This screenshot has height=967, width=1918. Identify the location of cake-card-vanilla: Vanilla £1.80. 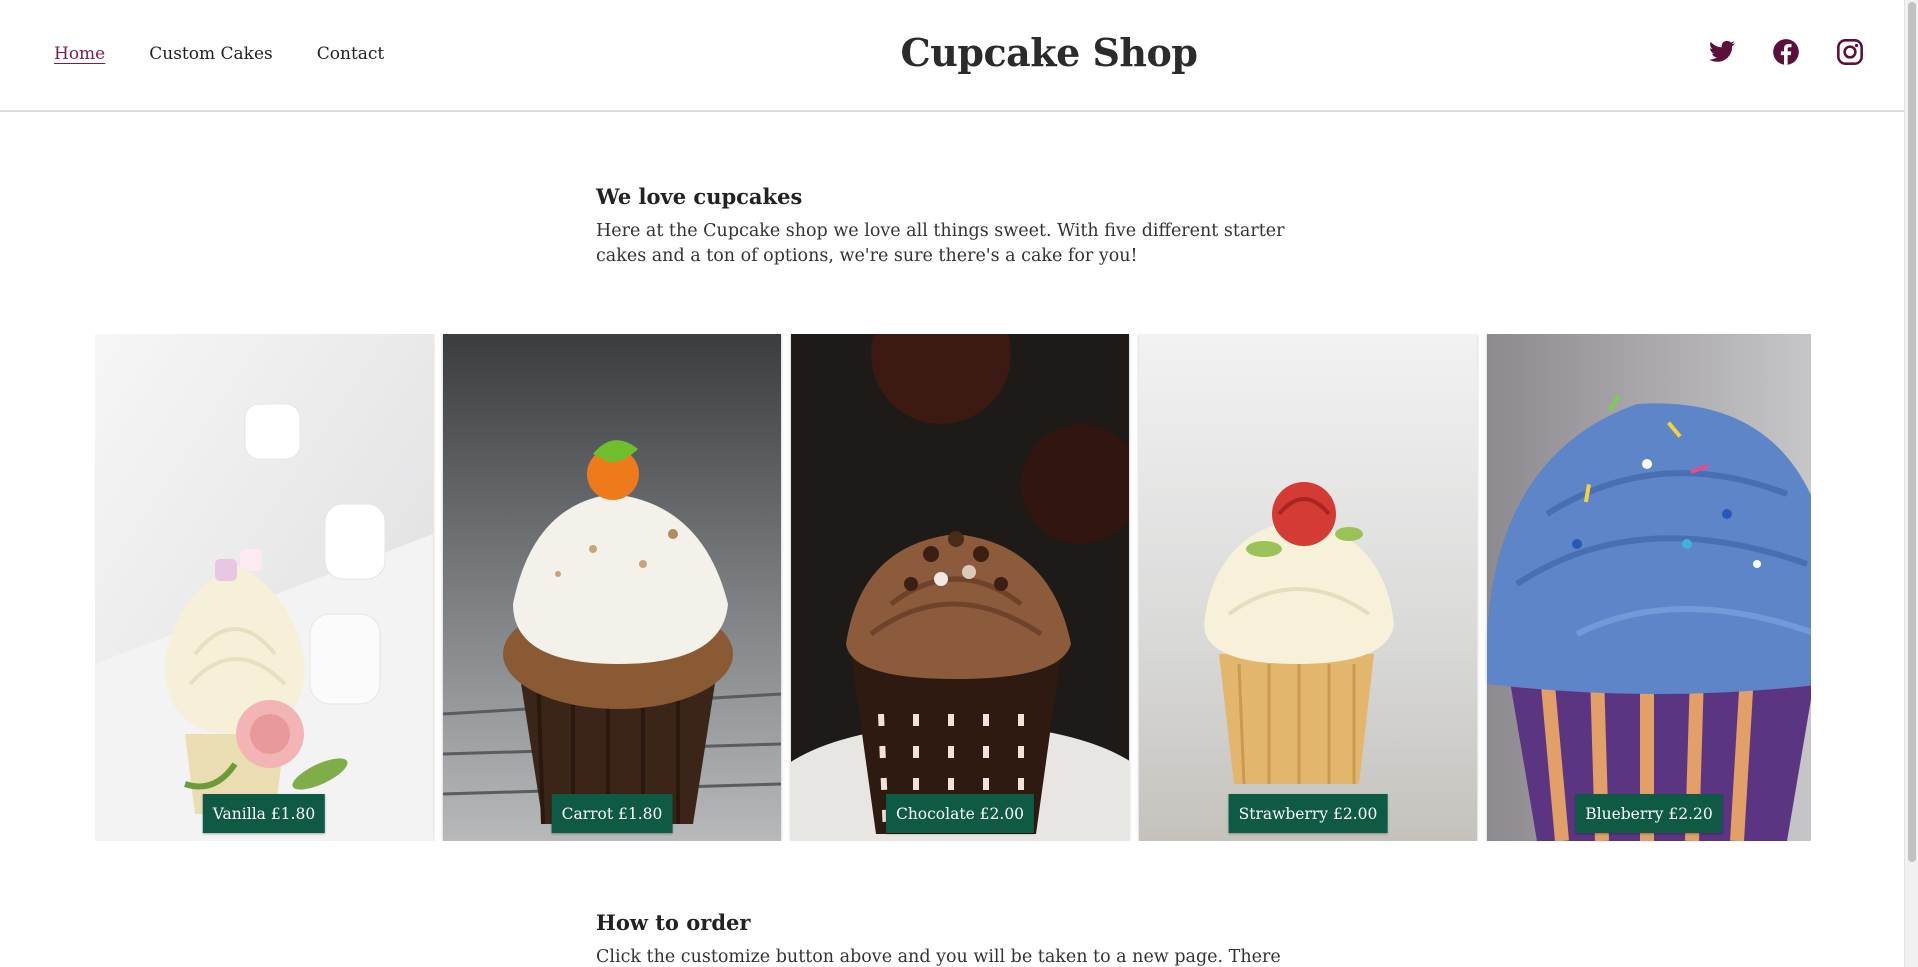
(264, 587).